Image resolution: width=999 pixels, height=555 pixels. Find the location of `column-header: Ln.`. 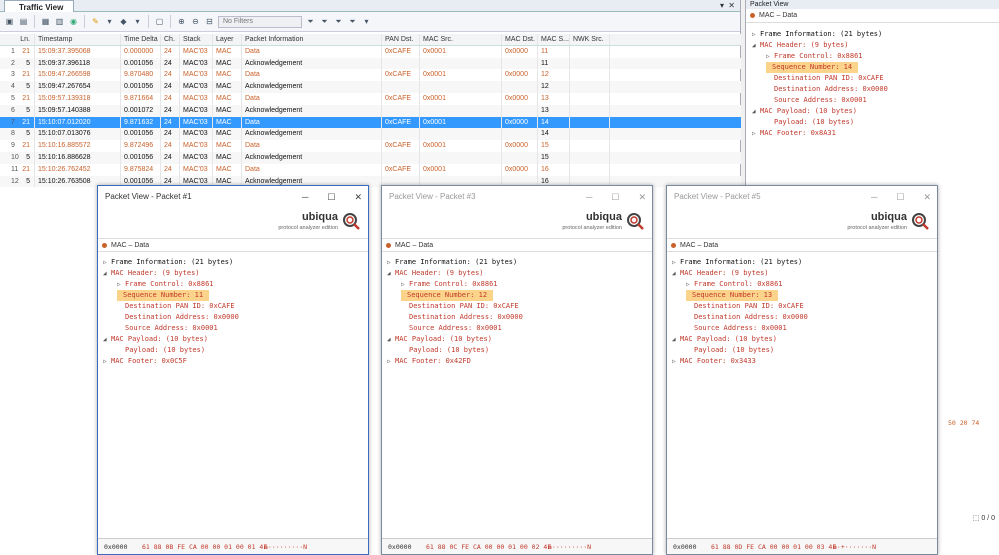

column-header: Ln. is located at coordinates (17, 39).